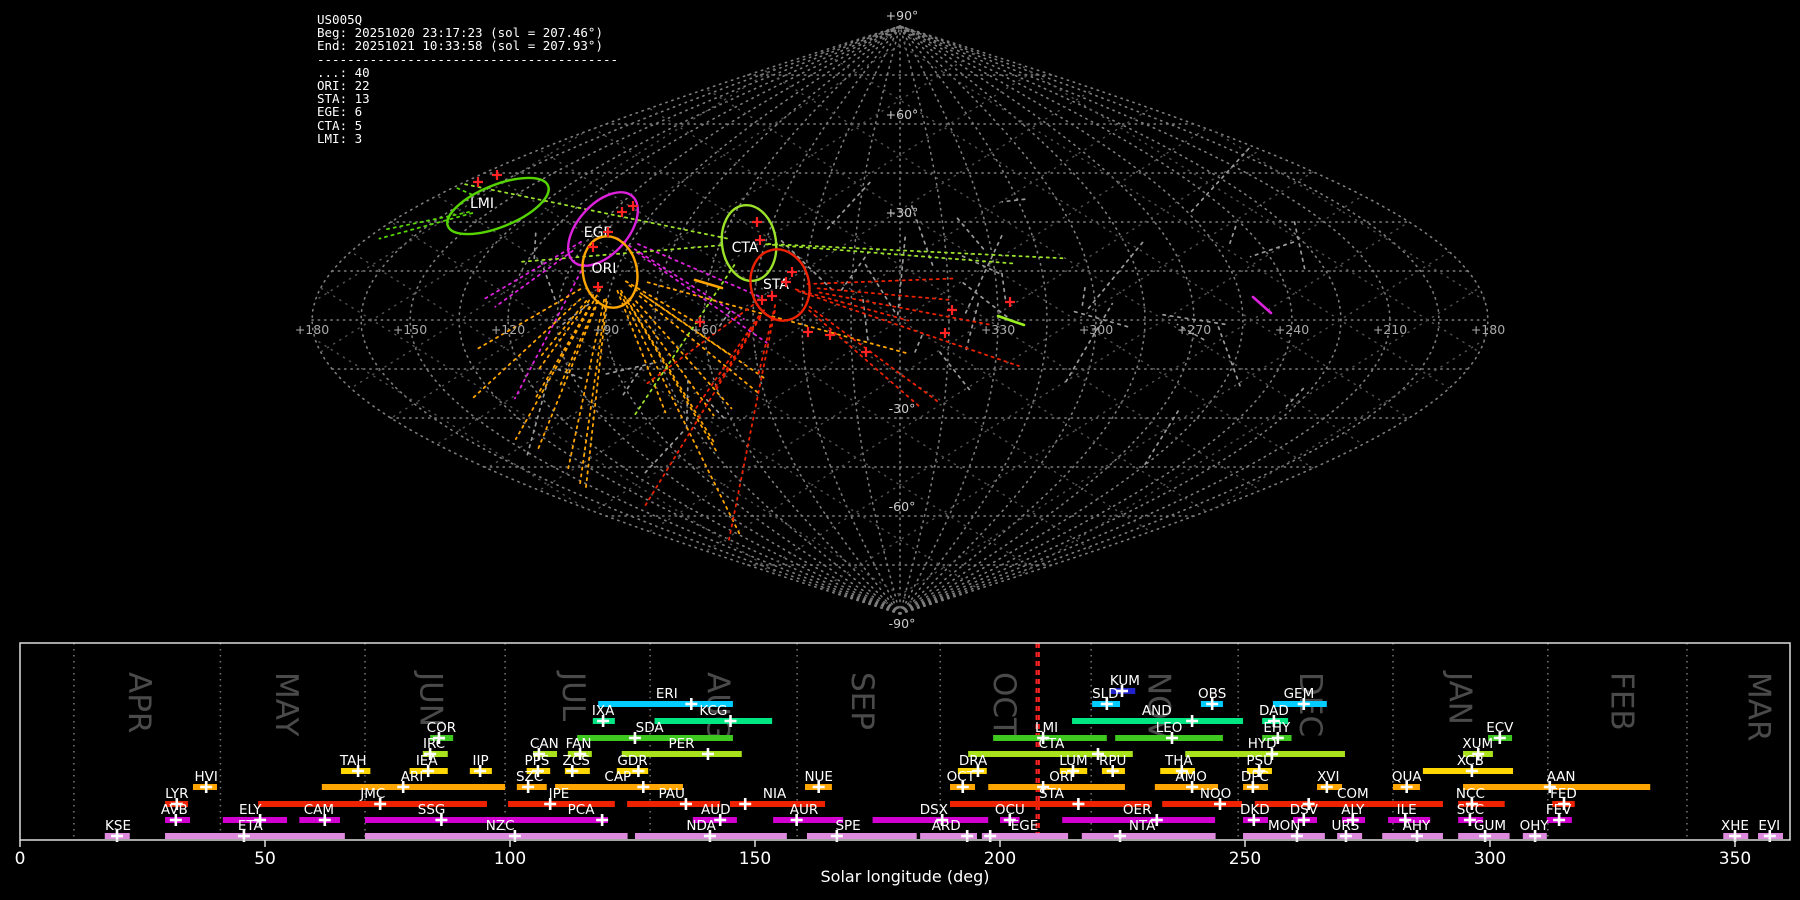 Image resolution: width=1800 pixels, height=900 pixels. I want to click on axis-tick-label: 50, so click(265, 859).